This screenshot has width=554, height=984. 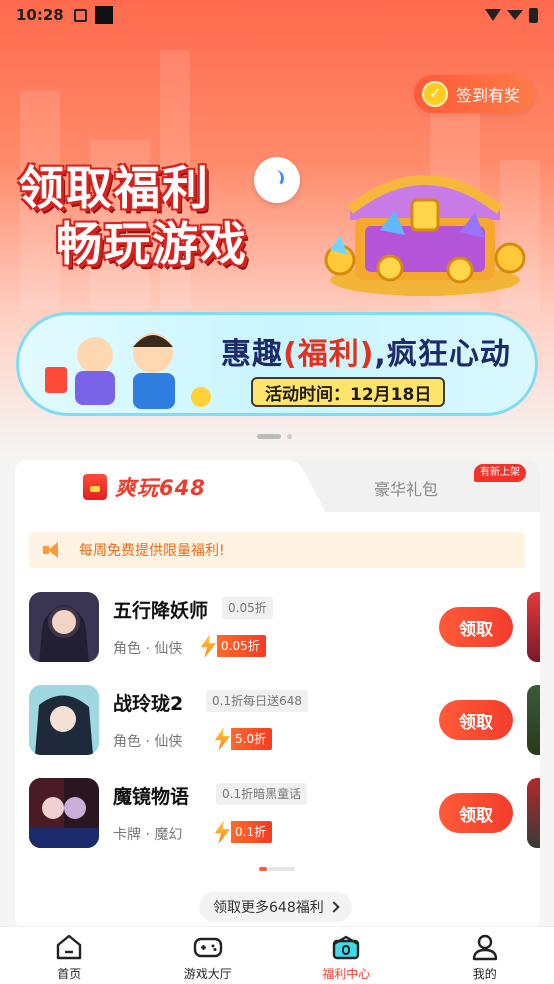 I want to click on red-envelope-icon, so click(x=95, y=487).